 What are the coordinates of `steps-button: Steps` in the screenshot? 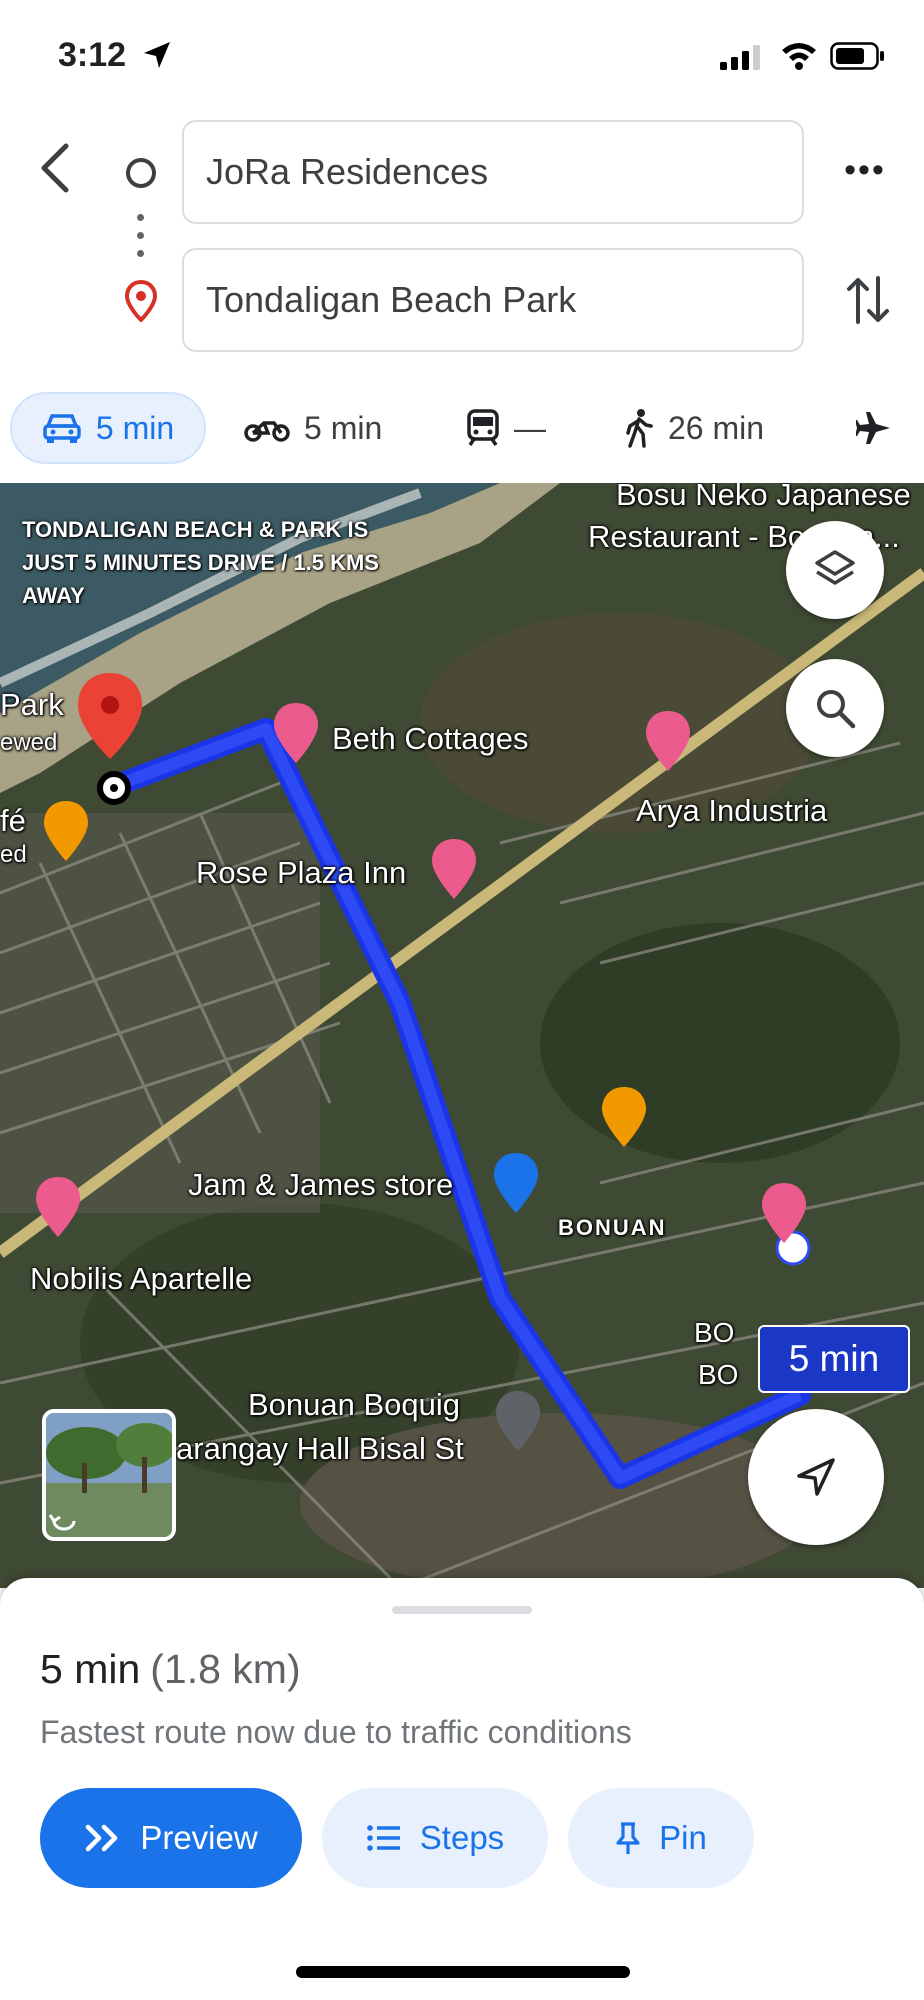 It's located at (435, 1838).